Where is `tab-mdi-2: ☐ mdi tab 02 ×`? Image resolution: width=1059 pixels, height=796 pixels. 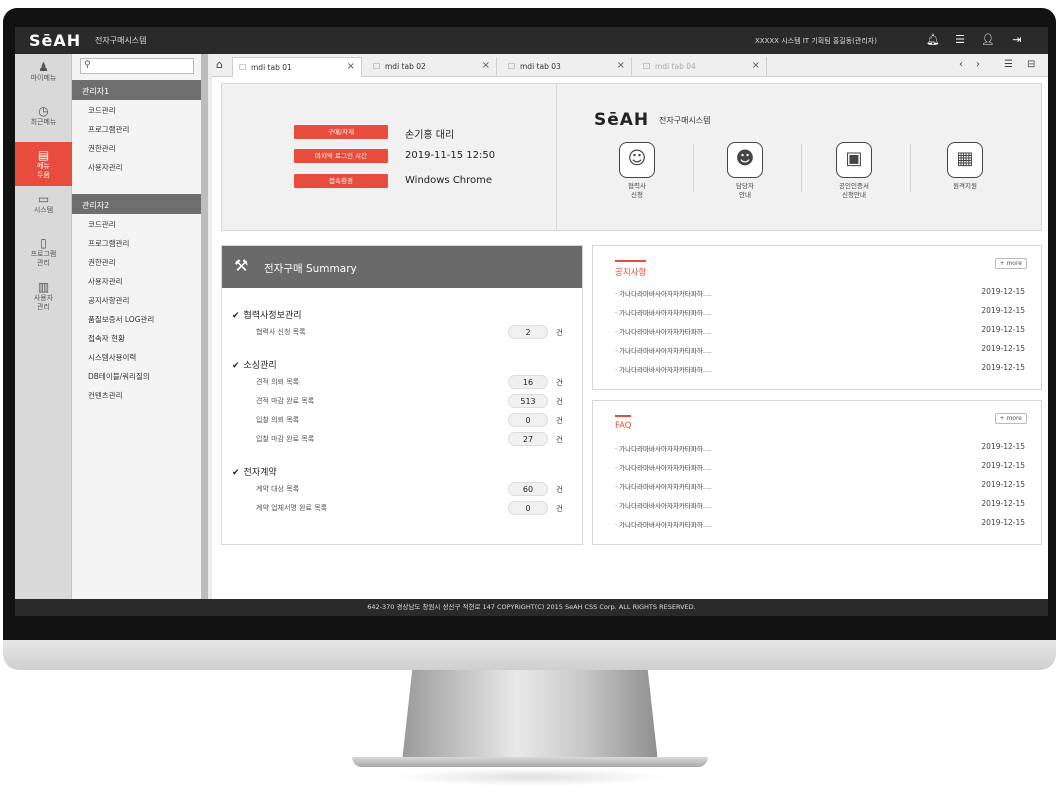
tab-mdi-2: ☐ mdi tab 02 × is located at coordinates (432, 67).